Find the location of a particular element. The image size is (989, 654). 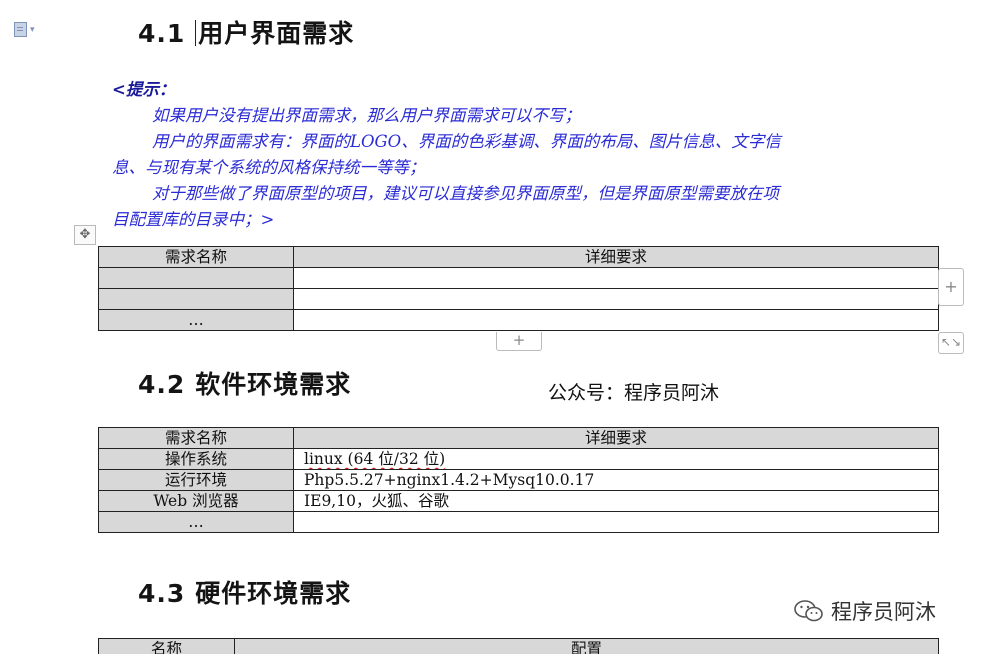

table-cell: 操作系统 is located at coordinates (196, 459).